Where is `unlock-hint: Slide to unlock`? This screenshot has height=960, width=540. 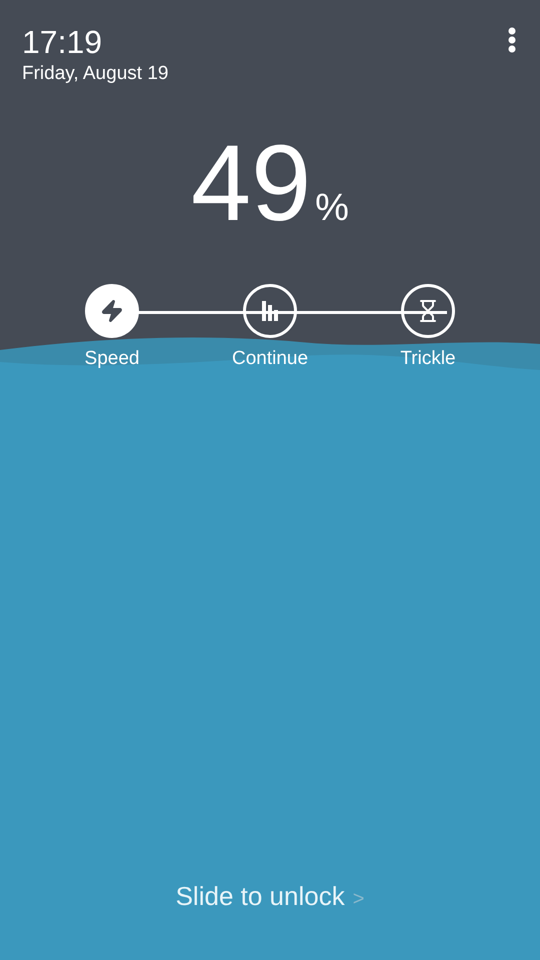
unlock-hint: Slide to unlock is located at coordinates (260, 896).